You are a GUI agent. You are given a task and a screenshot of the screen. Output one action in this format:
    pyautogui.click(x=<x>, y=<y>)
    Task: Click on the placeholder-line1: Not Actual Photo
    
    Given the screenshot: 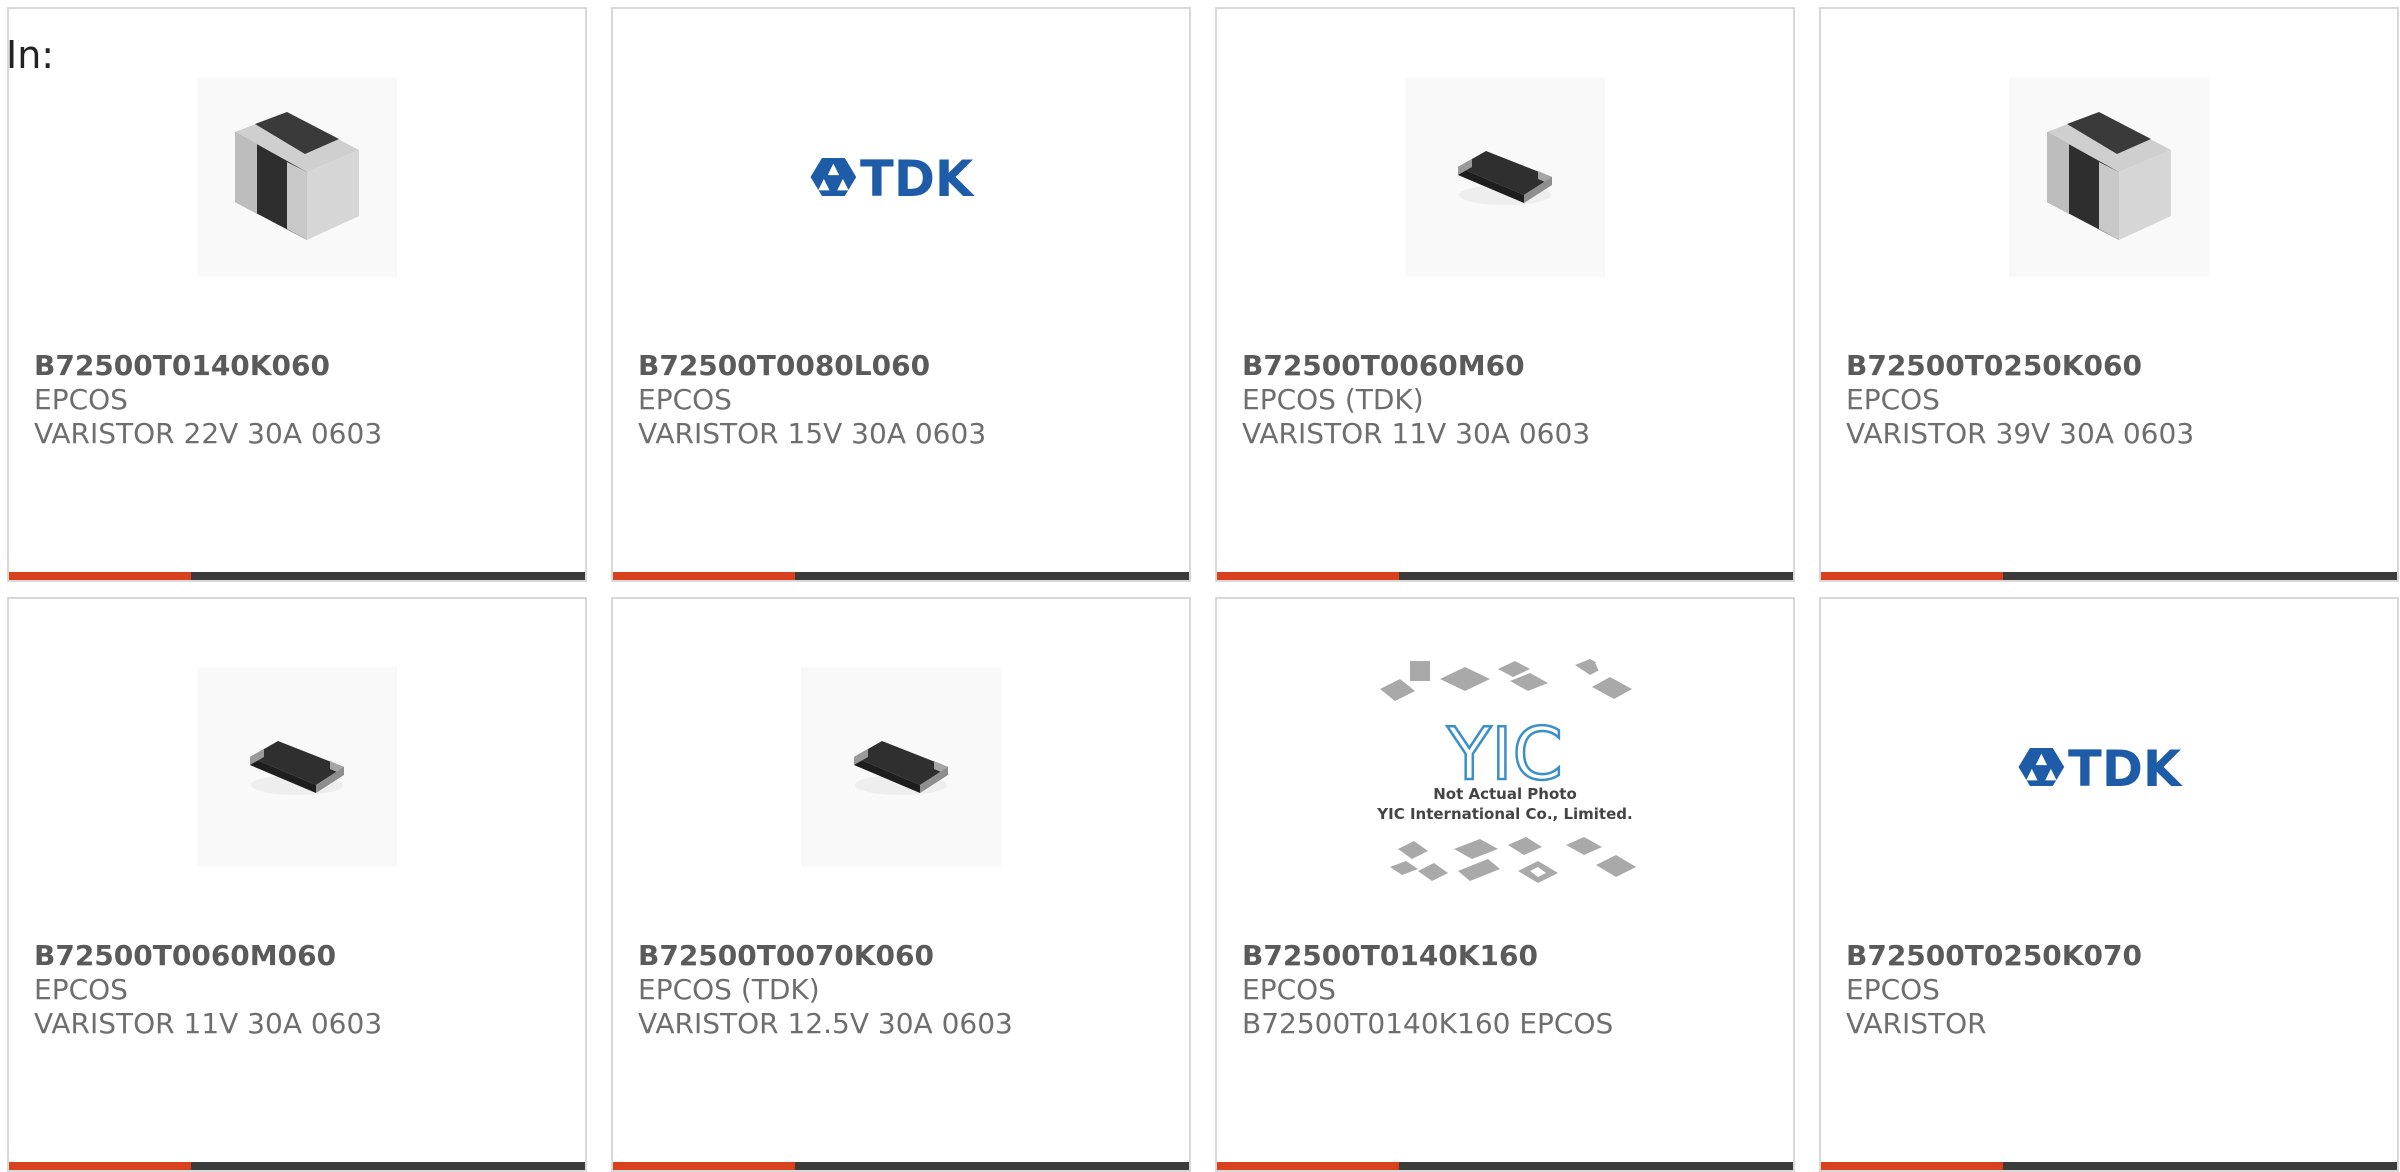 What is the action you would take?
    pyautogui.click(x=1505, y=794)
    